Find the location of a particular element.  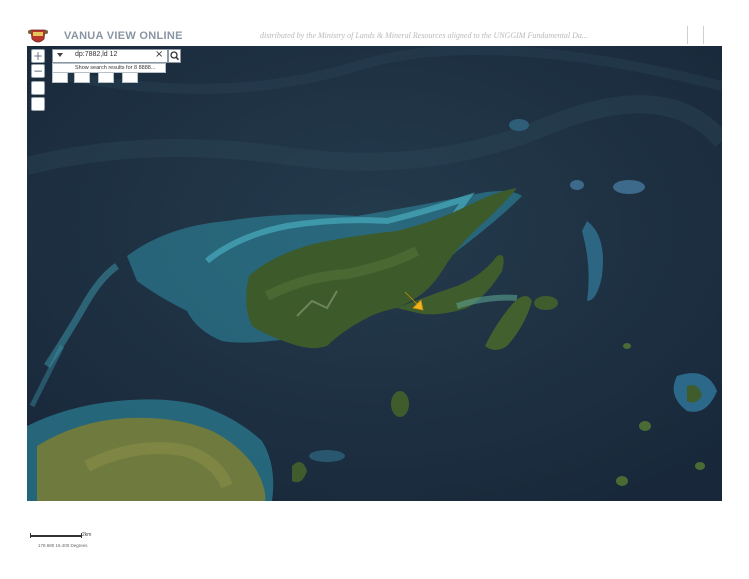

search-input: dp:7882,ld 12 × is located at coordinates (110, 56).